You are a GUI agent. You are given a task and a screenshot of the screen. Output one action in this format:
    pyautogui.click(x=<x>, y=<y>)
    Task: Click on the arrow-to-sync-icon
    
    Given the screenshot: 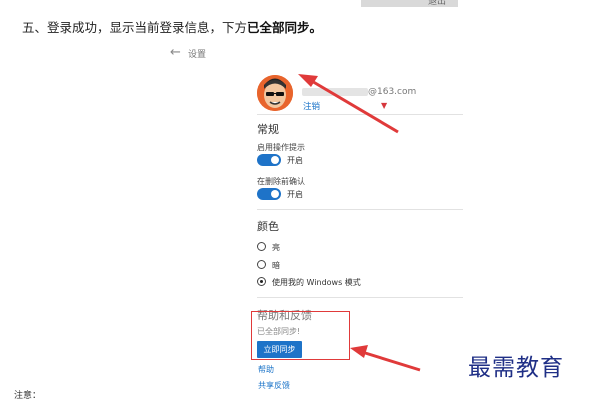 What is the action you would take?
    pyautogui.click(x=385, y=358)
    